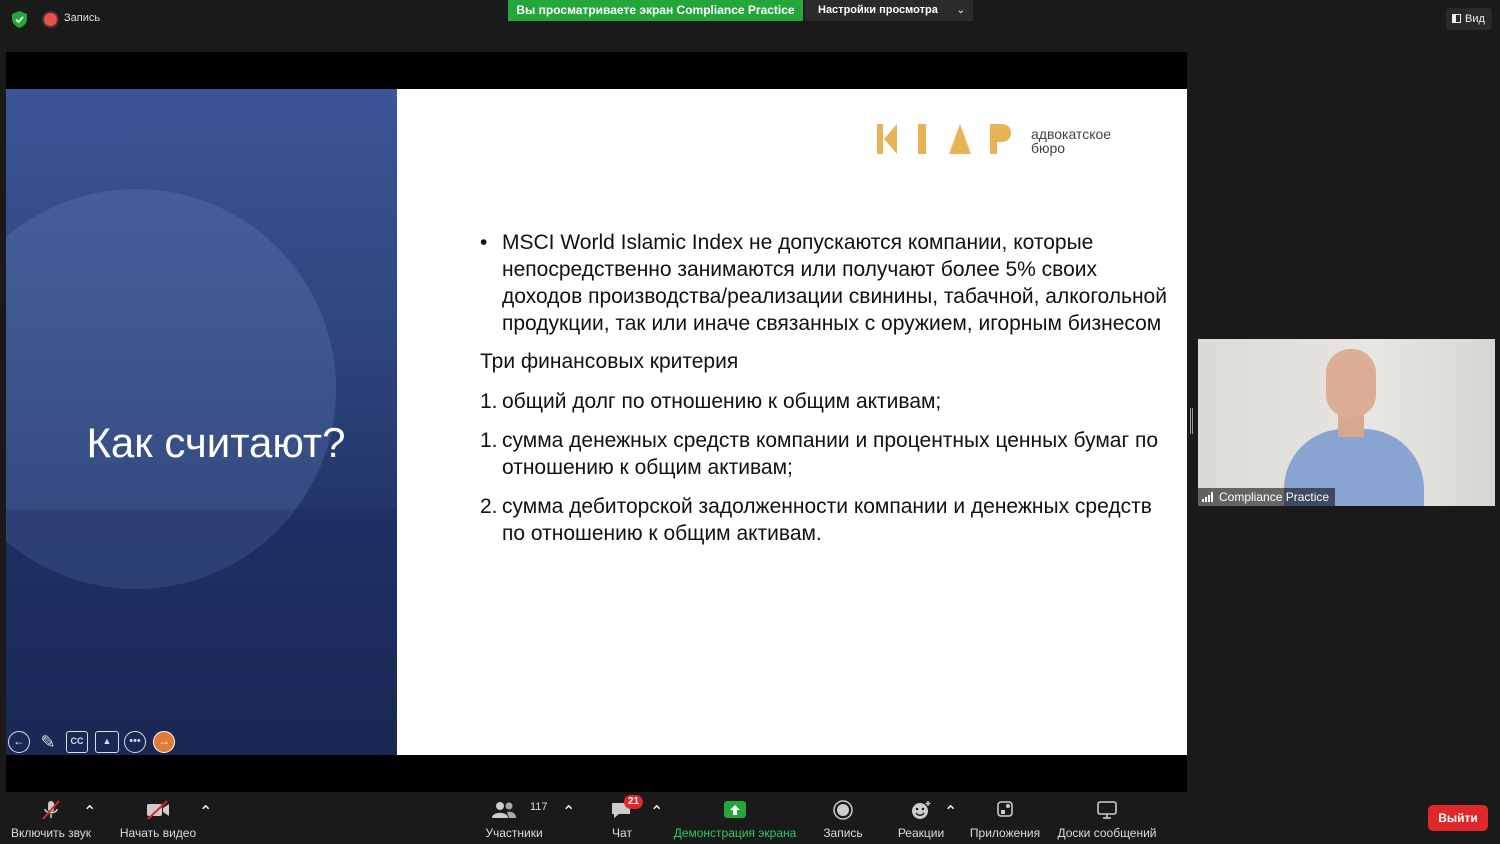 This screenshot has height=844, width=1500. I want to click on record-label: Запись, so click(843, 833).